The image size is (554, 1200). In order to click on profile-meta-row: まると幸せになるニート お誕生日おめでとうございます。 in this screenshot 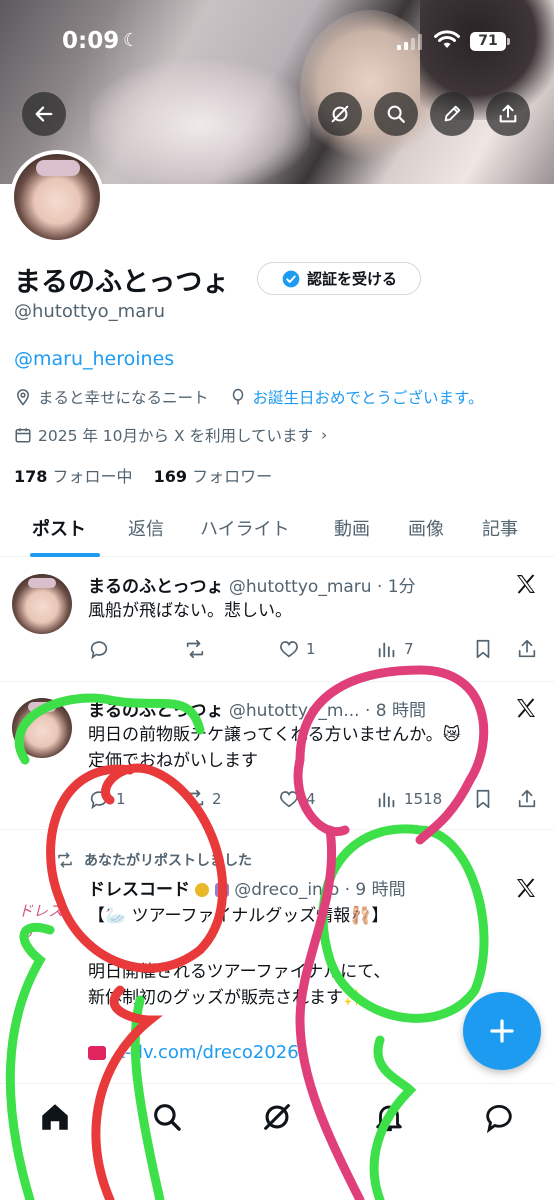, I will do `click(248, 397)`.